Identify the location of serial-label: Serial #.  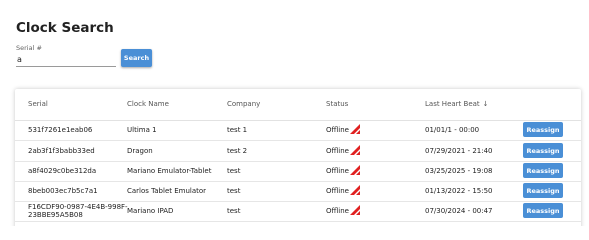
(29, 48).